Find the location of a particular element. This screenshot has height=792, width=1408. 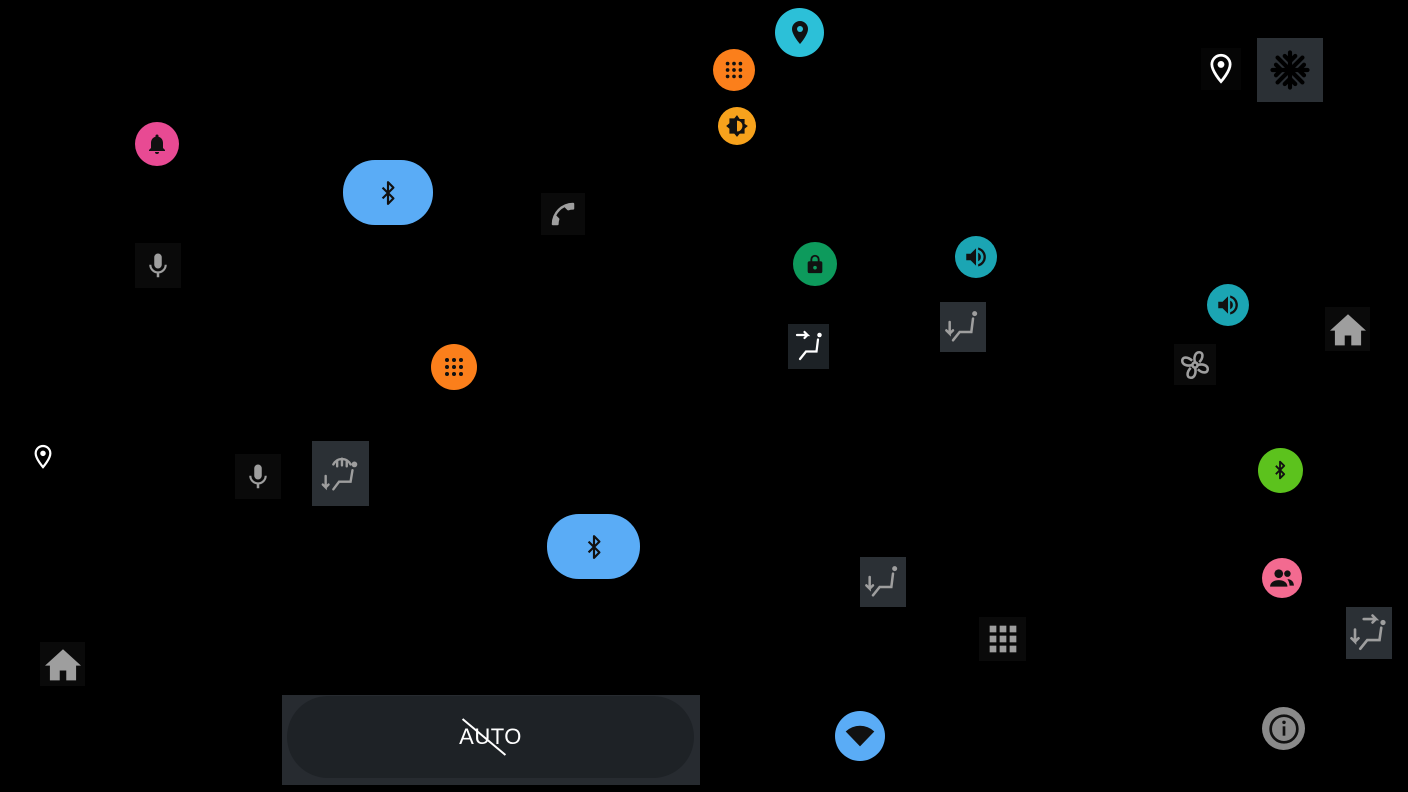

fan-button is located at coordinates (1195, 364).